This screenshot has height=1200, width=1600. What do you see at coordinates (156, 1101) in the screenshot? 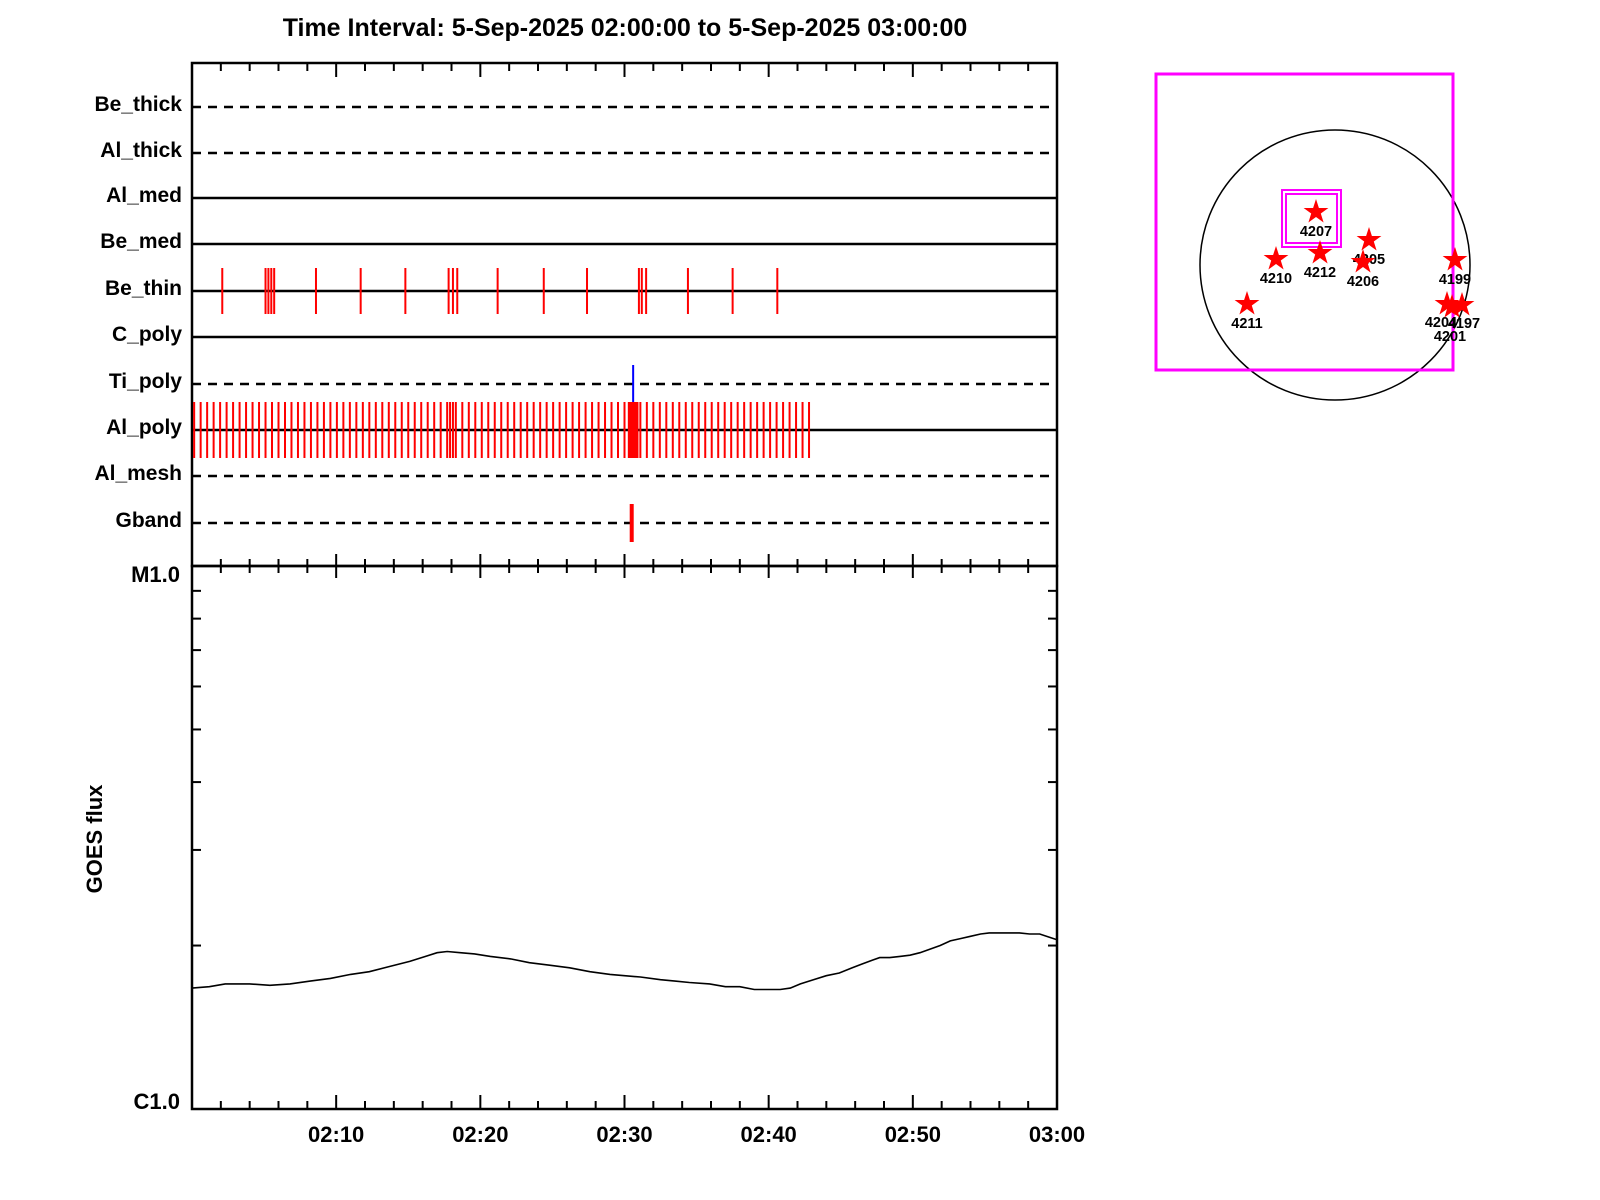
I see `y-axis-label-c1: C1.0` at bounding box center [156, 1101].